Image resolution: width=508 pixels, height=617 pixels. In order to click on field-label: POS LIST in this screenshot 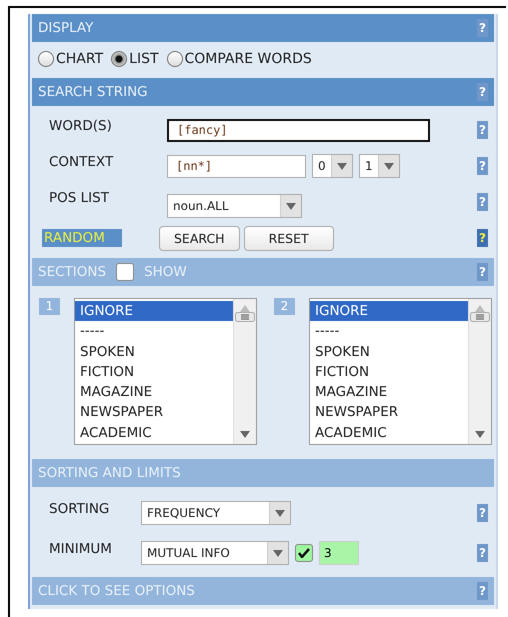, I will do `click(79, 198)`.